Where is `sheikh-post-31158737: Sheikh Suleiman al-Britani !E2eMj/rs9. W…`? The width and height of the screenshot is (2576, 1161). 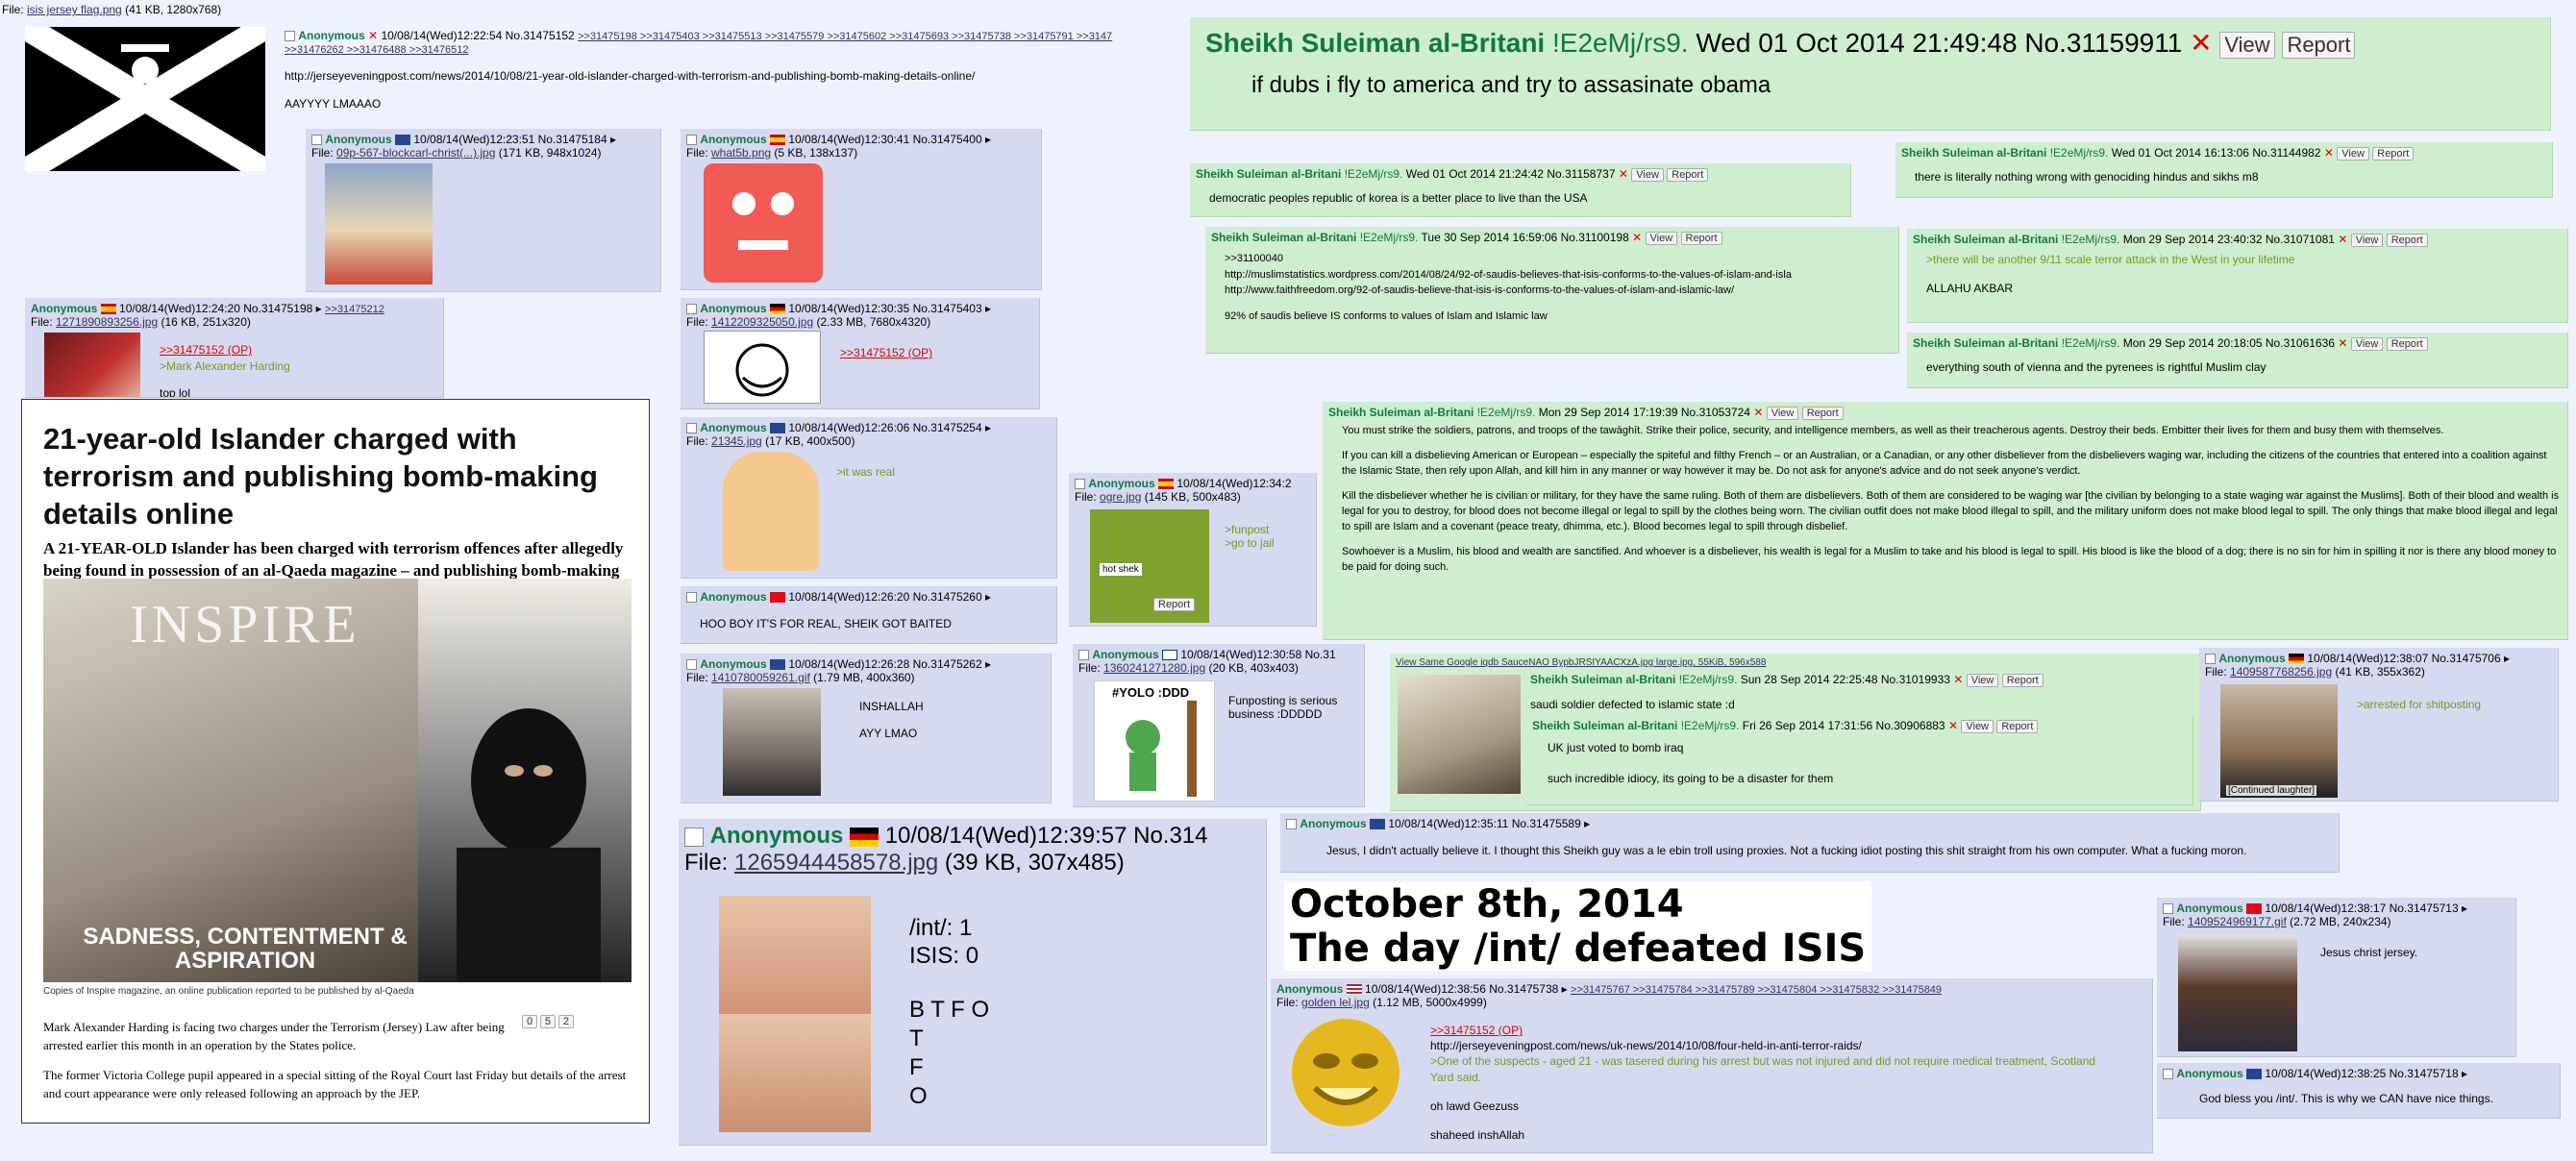 sheikh-post-31158737: Sheikh Suleiman al-Britani !E2eMj/rs9. W… is located at coordinates (1520, 190).